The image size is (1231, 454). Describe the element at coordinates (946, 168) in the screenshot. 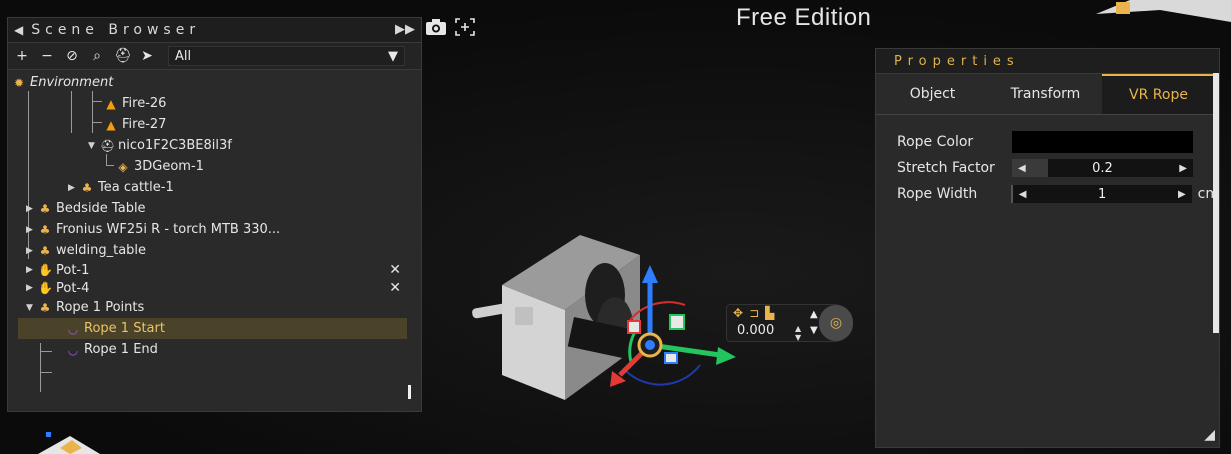

I see `stretch-factor-label: Stretch Factor` at that location.